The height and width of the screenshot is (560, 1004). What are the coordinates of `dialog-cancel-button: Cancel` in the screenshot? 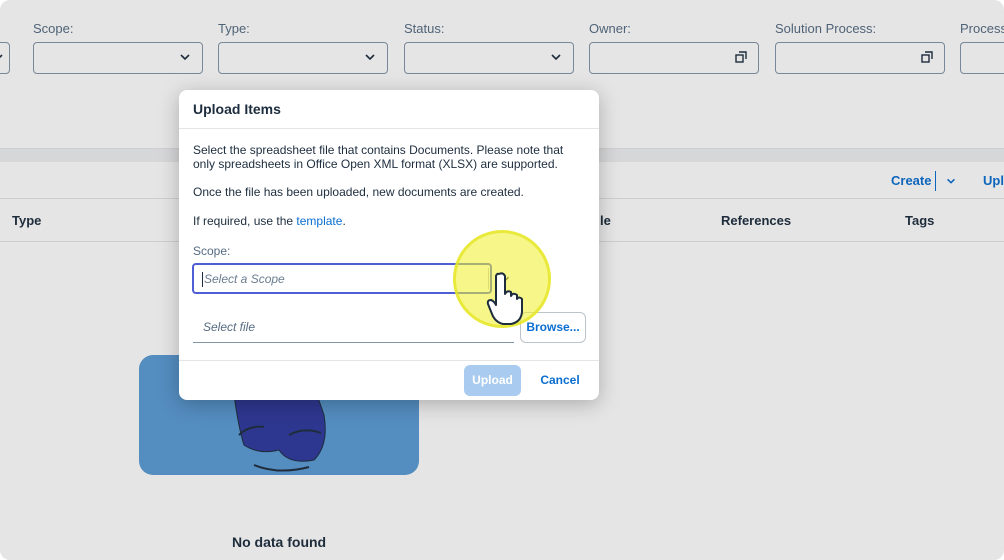 It's located at (560, 380).